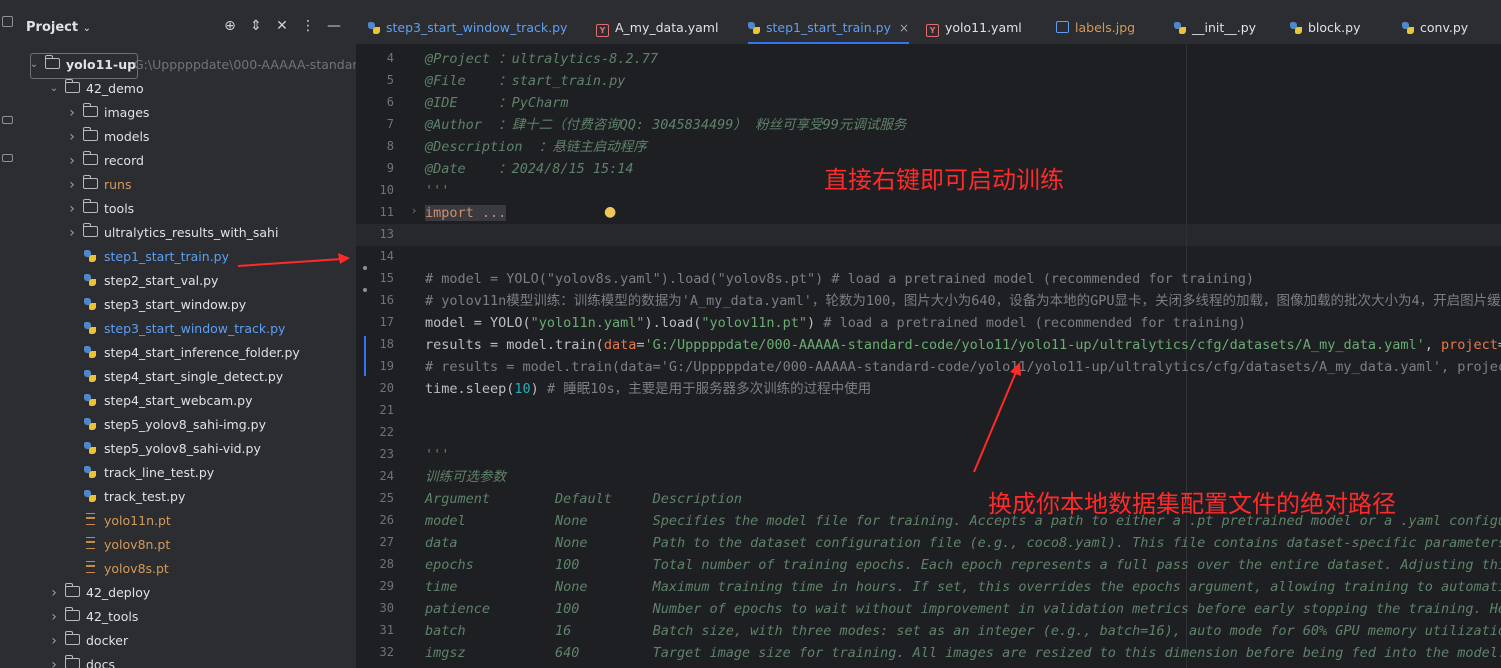 This screenshot has height=668, width=1501. Describe the element at coordinates (185, 545) in the screenshot. I see `tree-file: yolov8n.pt` at that location.